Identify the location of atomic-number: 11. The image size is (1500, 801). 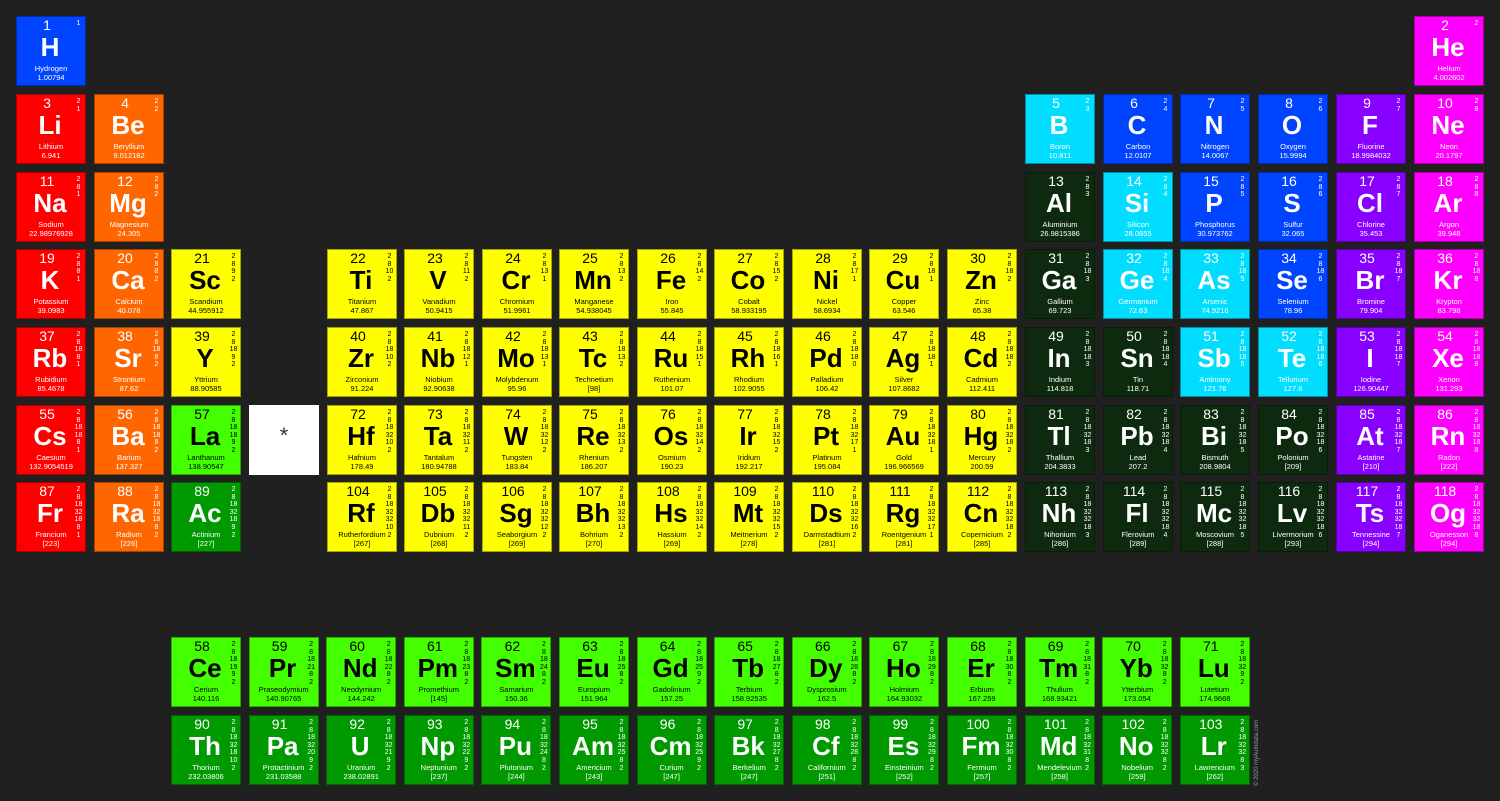
(47, 181).